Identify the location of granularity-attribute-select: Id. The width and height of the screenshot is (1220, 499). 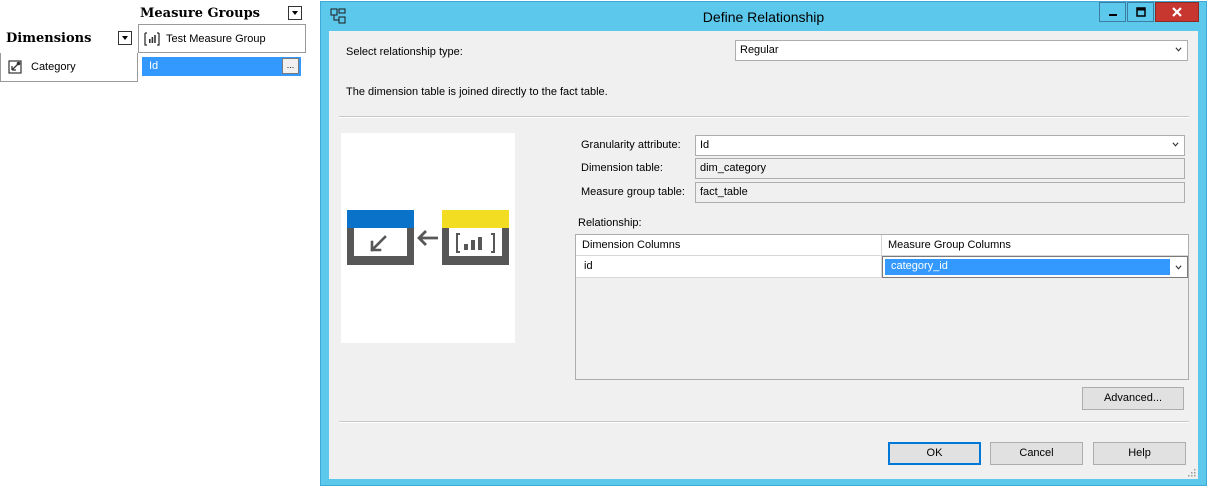
(940, 145).